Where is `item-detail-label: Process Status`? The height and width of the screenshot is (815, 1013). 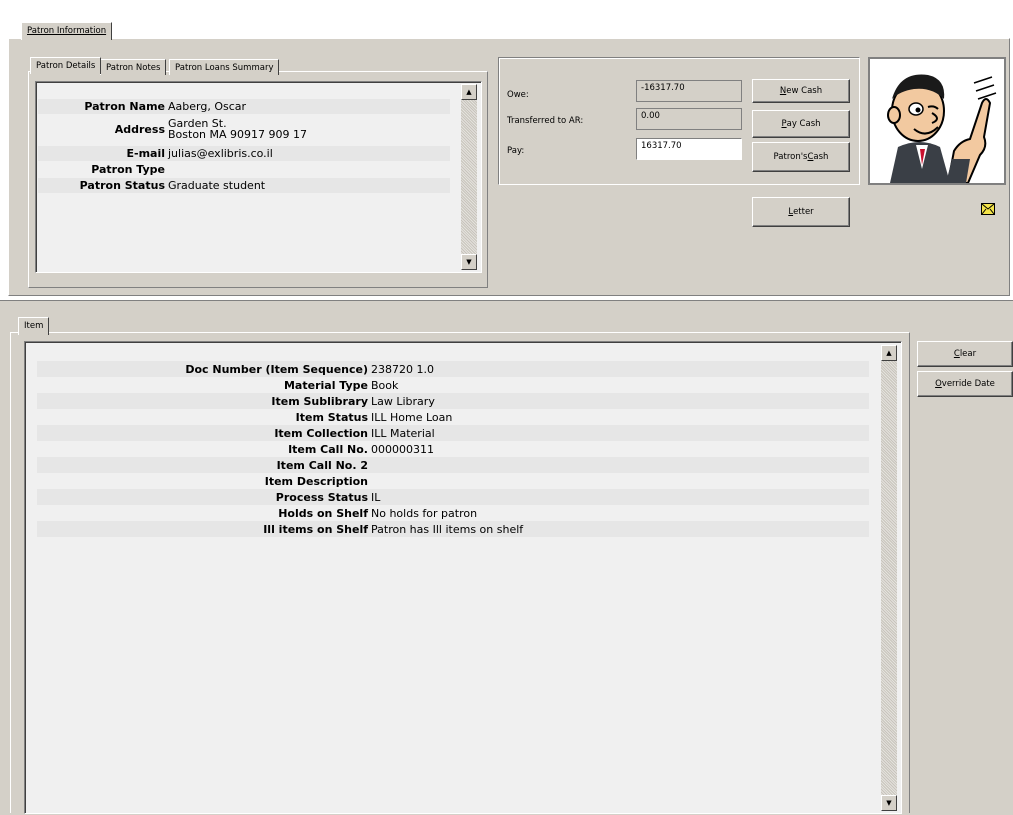
item-detail-label: Process Status is located at coordinates (321, 497).